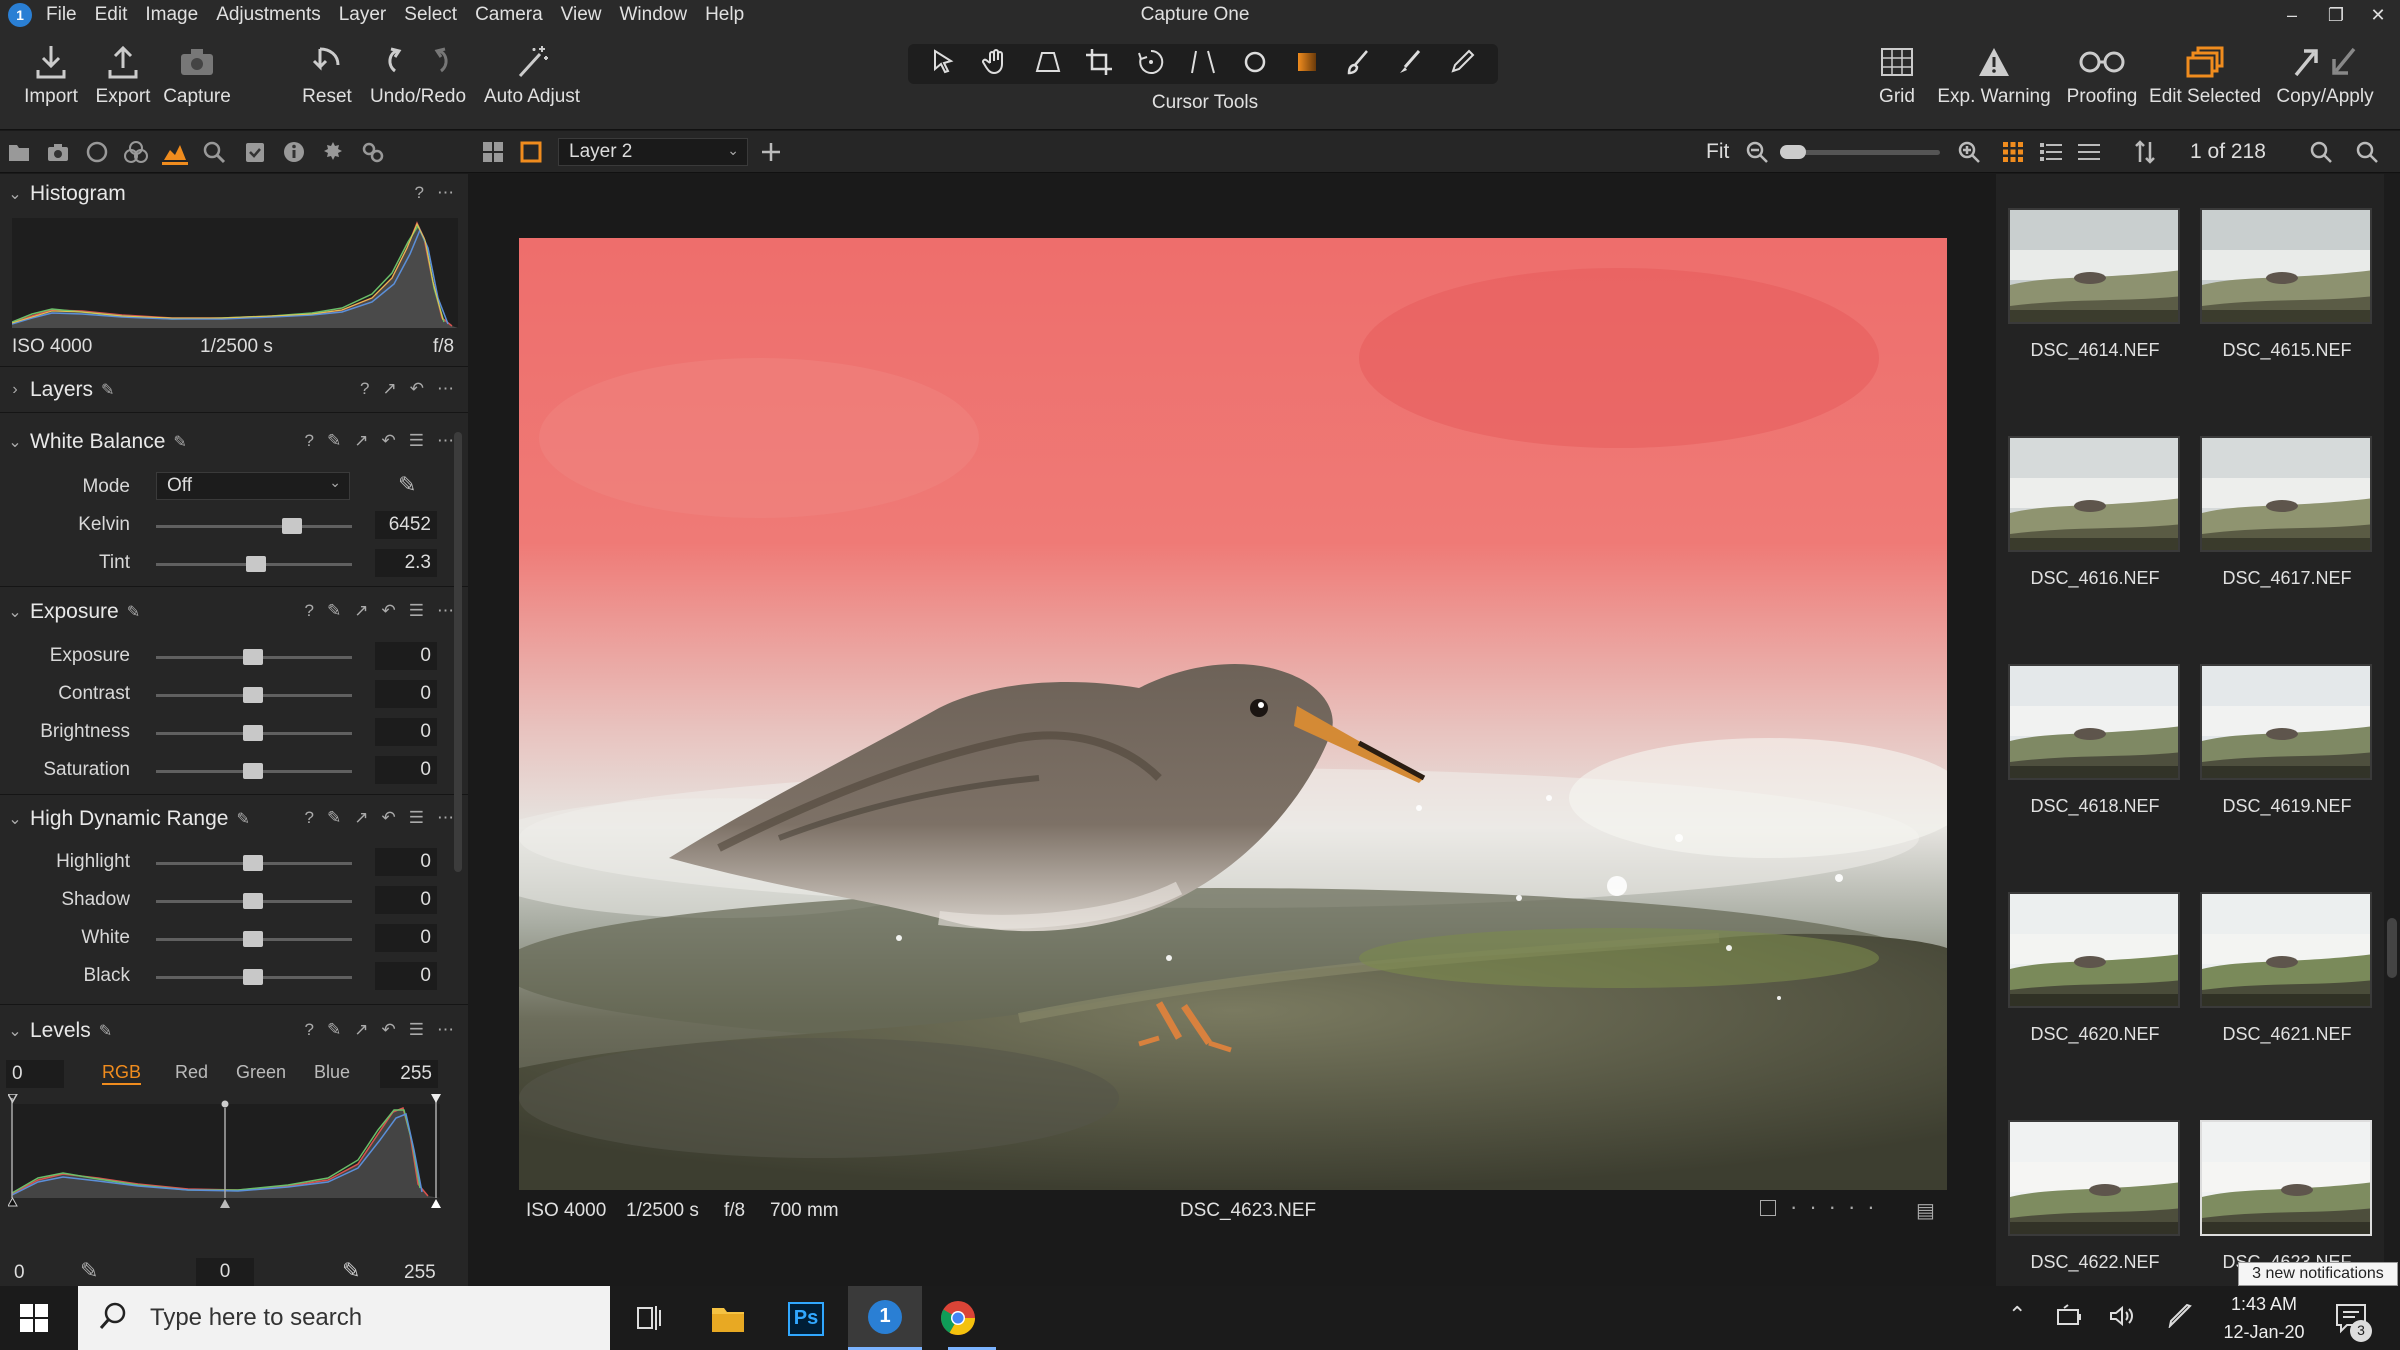 The image size is (2400, 1350). Describe the element at coordinates (1925, 1210) in the screenshot. I see `info-toggle-icon: ▤` at that location.